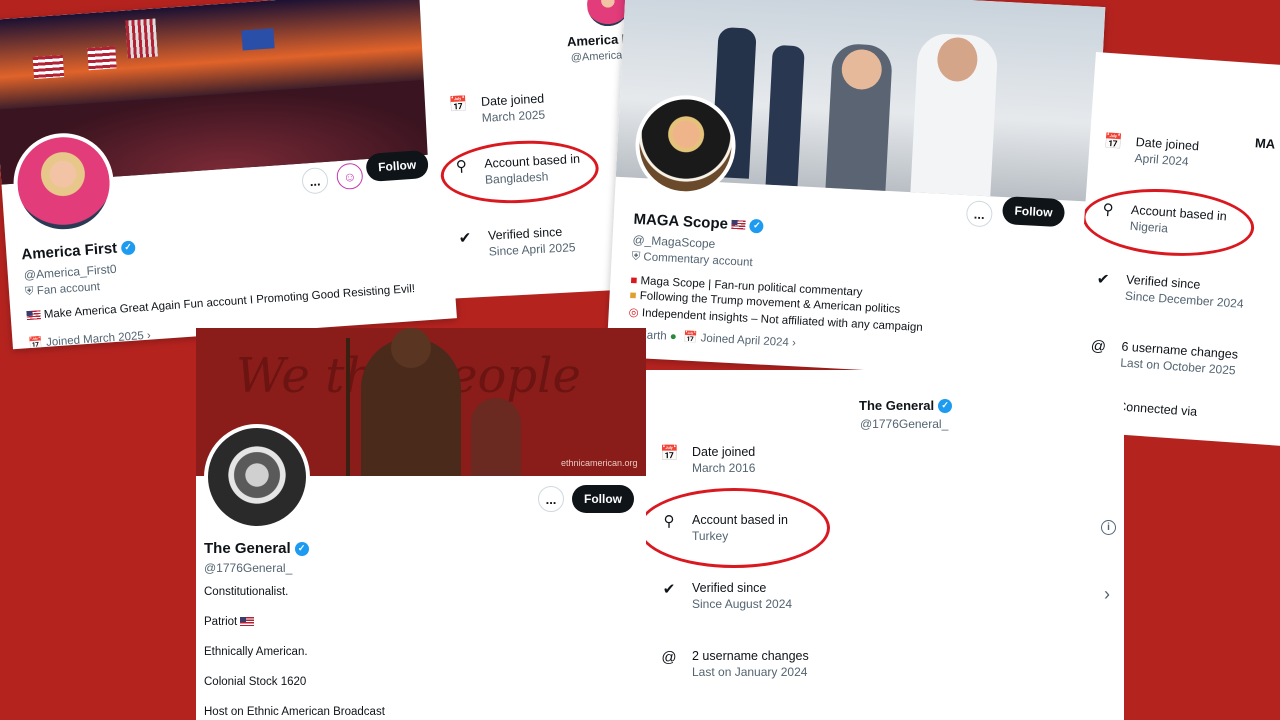 This screenshot has width=1280, height=720. I want to click on verified-since-row: ✔ Verified since Since December 2024, so click(1169, 290).